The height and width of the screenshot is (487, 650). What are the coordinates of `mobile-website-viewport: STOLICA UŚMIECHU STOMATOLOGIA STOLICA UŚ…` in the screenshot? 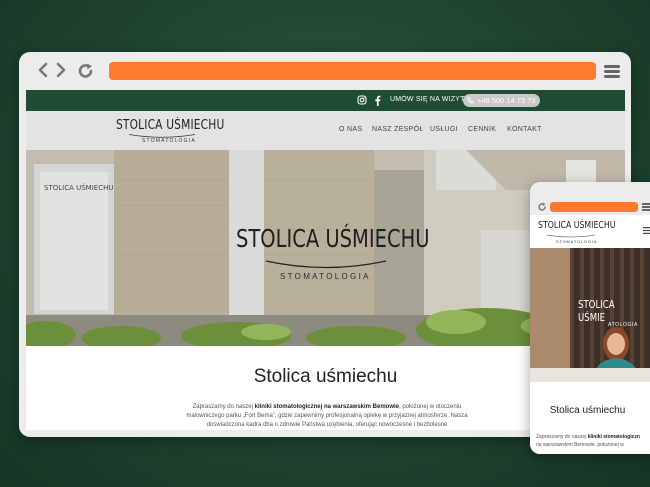 It's located at (590, 334).